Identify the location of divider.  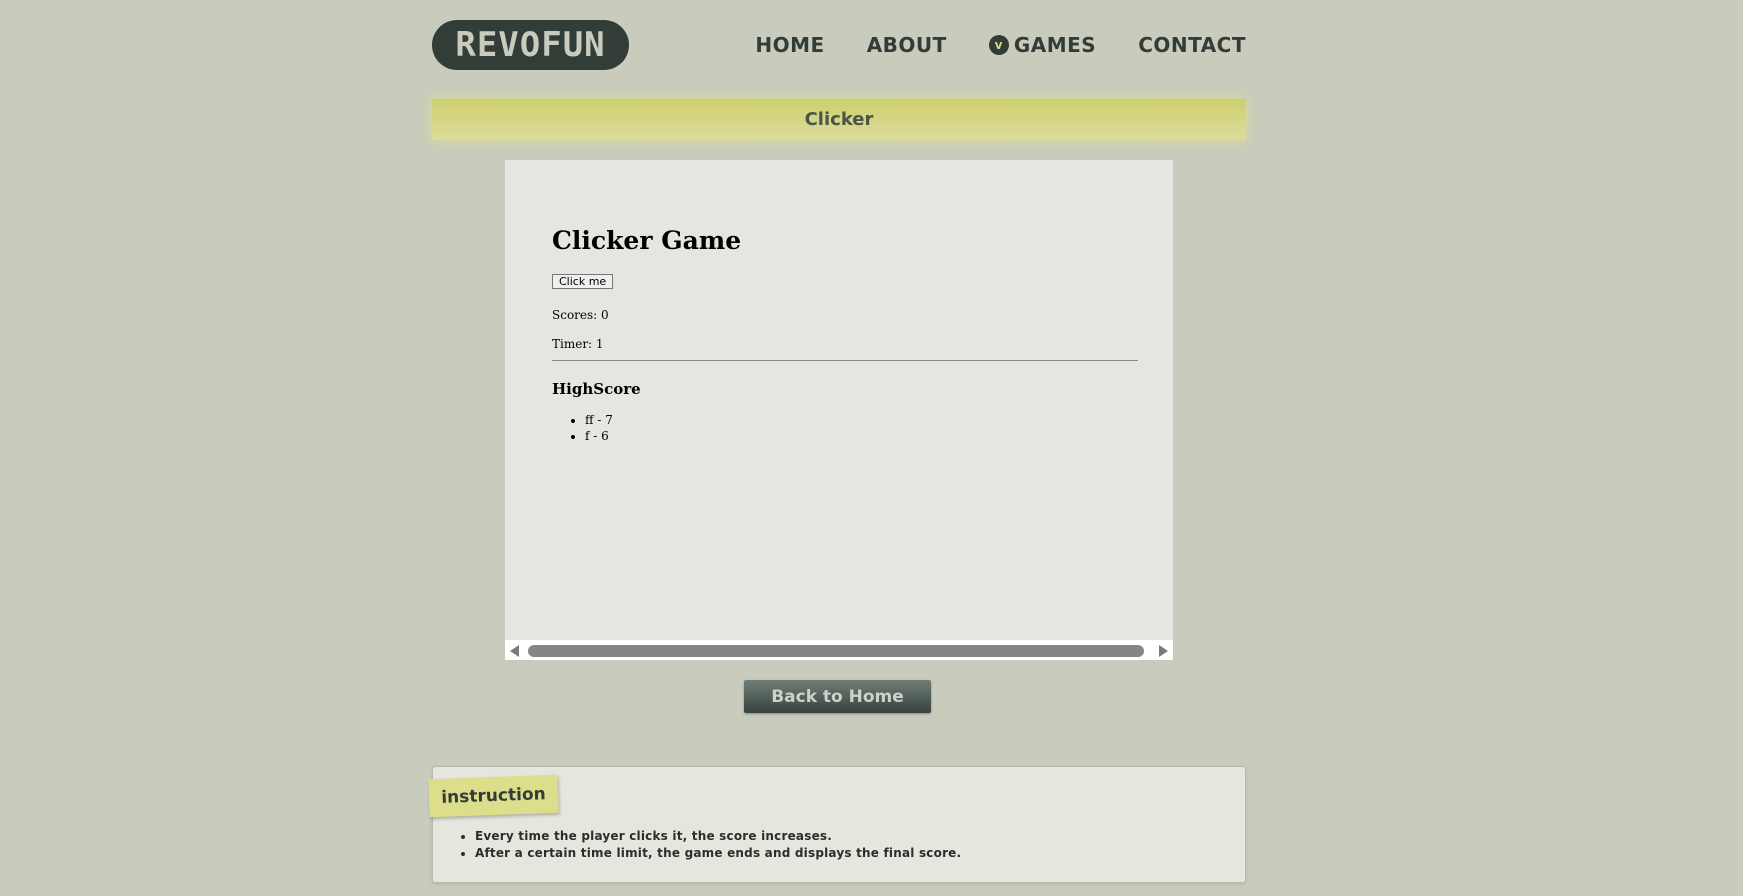
(845, 360).